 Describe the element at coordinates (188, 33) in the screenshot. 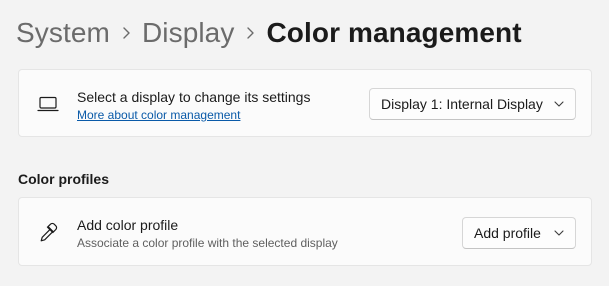

I see `breadcrumb-display: Display` at that location.